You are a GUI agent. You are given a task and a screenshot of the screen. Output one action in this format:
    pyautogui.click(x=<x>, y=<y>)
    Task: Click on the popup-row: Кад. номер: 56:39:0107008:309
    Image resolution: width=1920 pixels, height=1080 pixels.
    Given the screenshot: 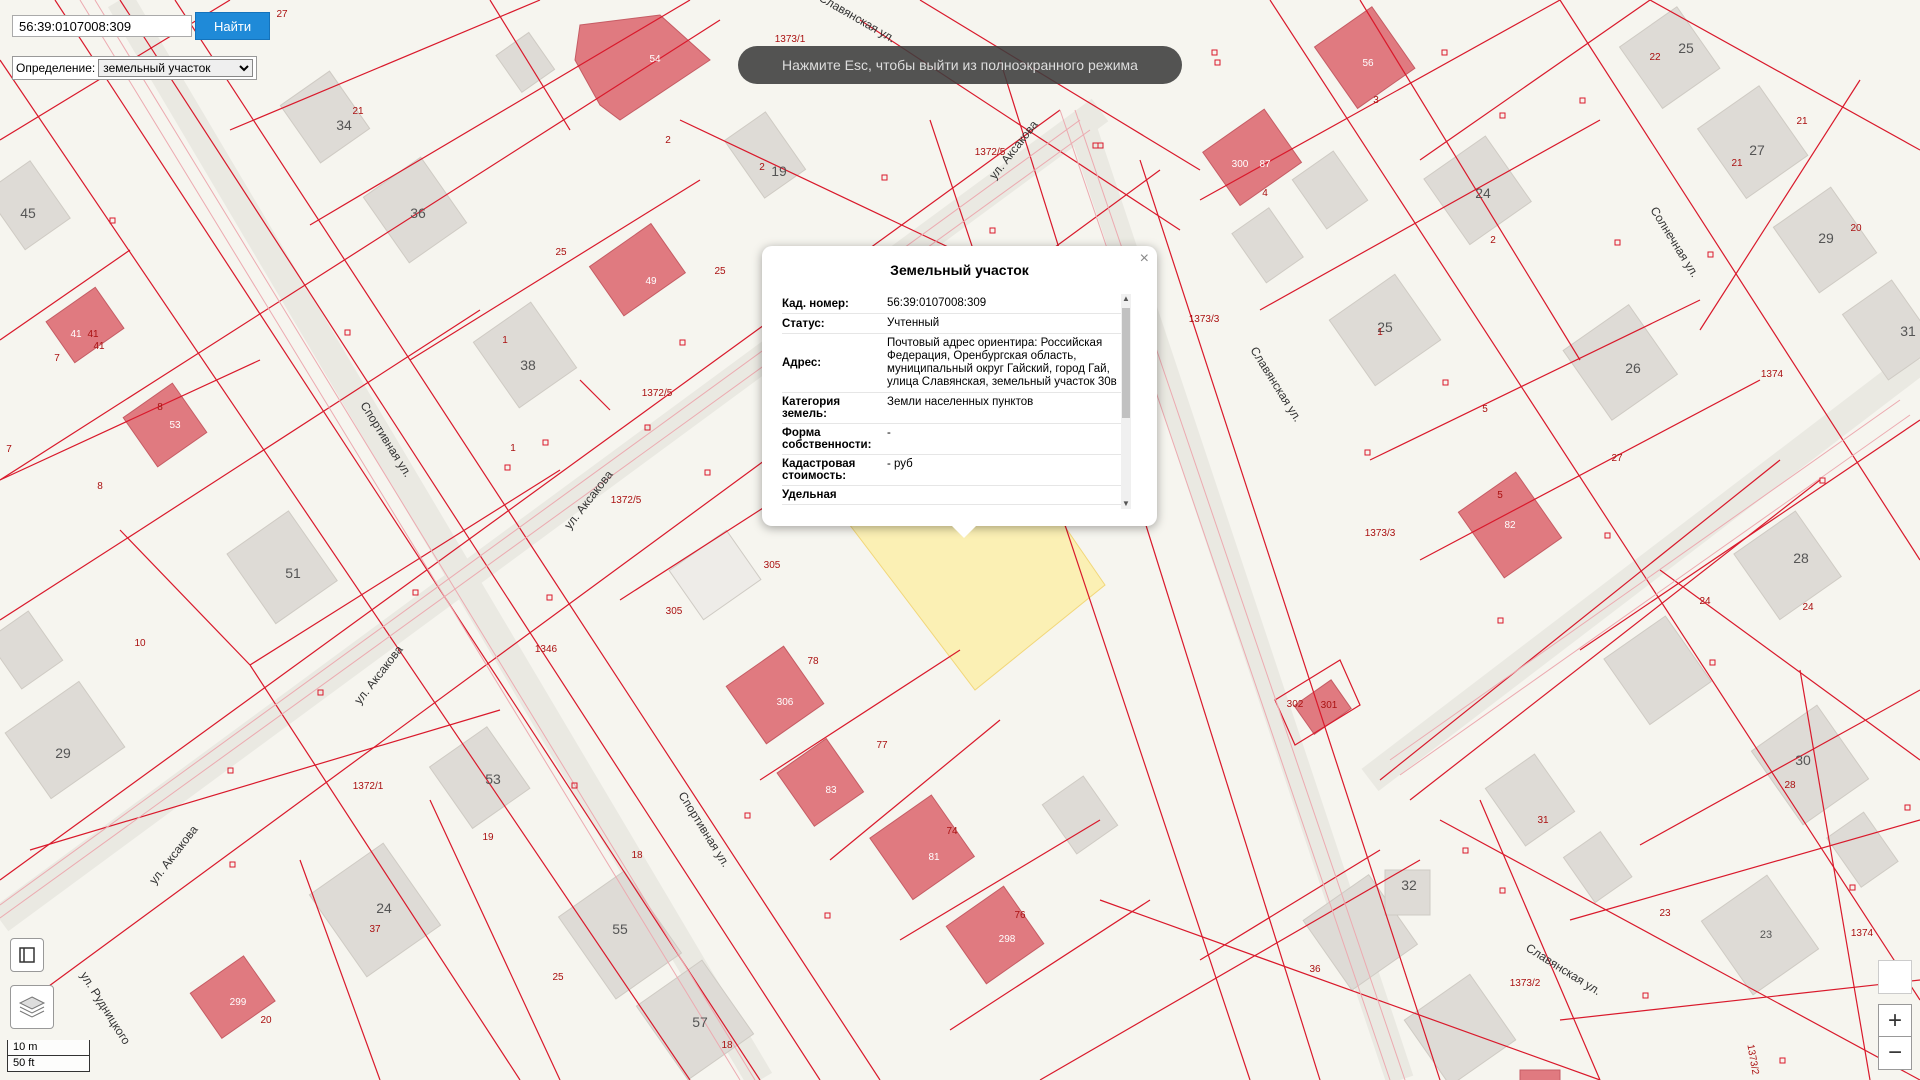 What is the action you would take?
    pyautogui.click(x=954, y=304)
    